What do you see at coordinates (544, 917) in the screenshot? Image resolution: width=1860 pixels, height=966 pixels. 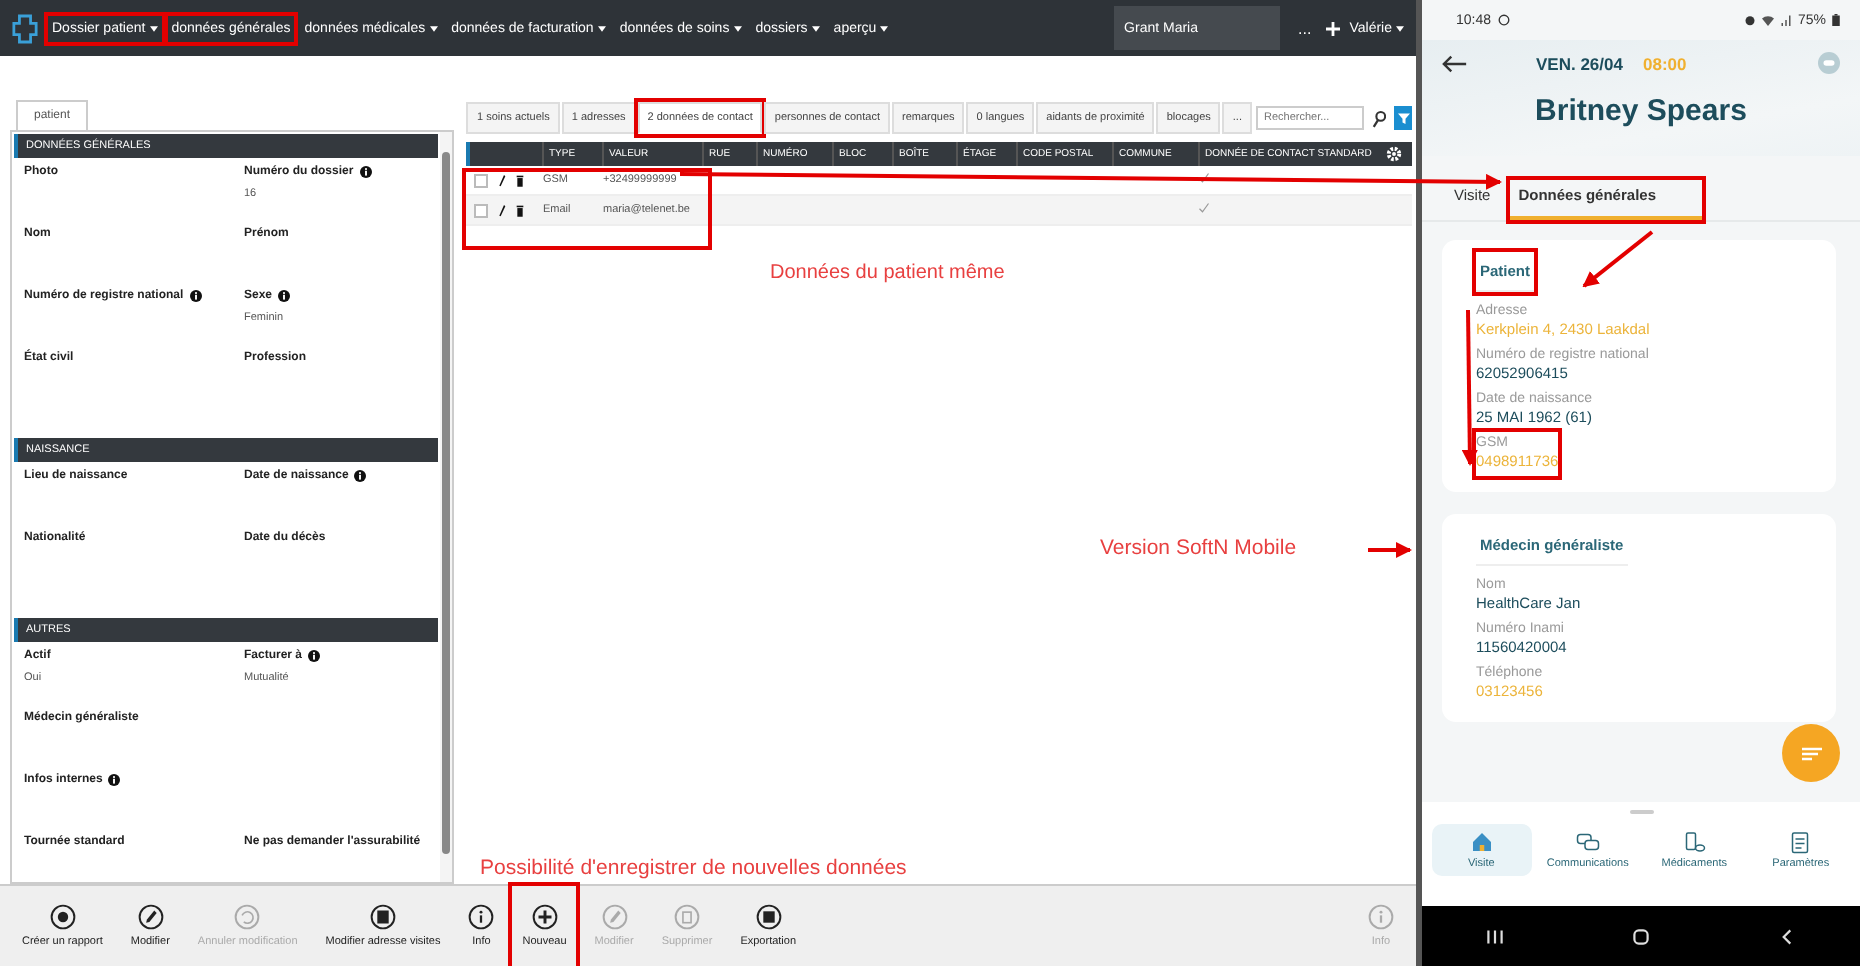 I see `plus-icon` at bounding box center [544, 917].